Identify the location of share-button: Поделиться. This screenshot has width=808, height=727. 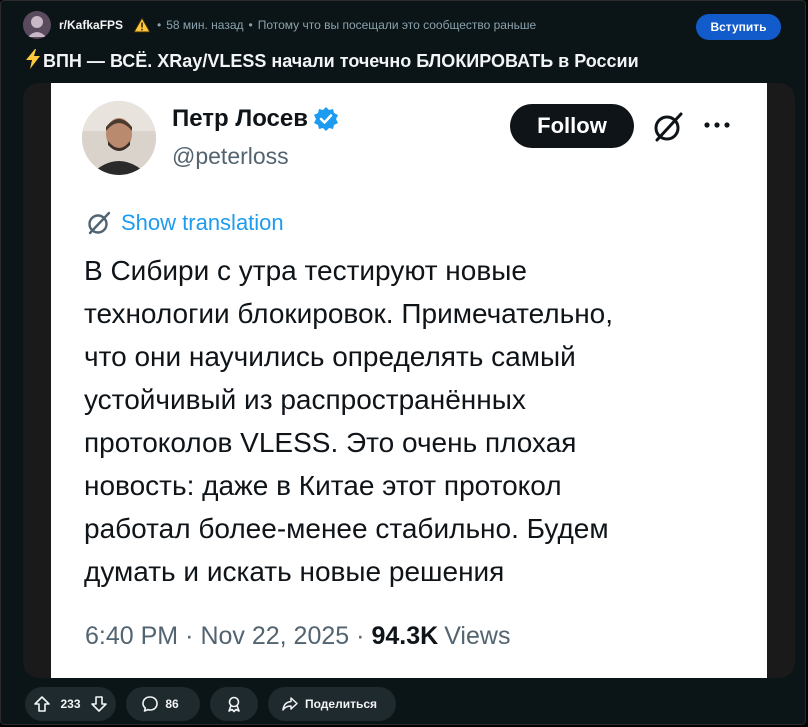
(332, 704).